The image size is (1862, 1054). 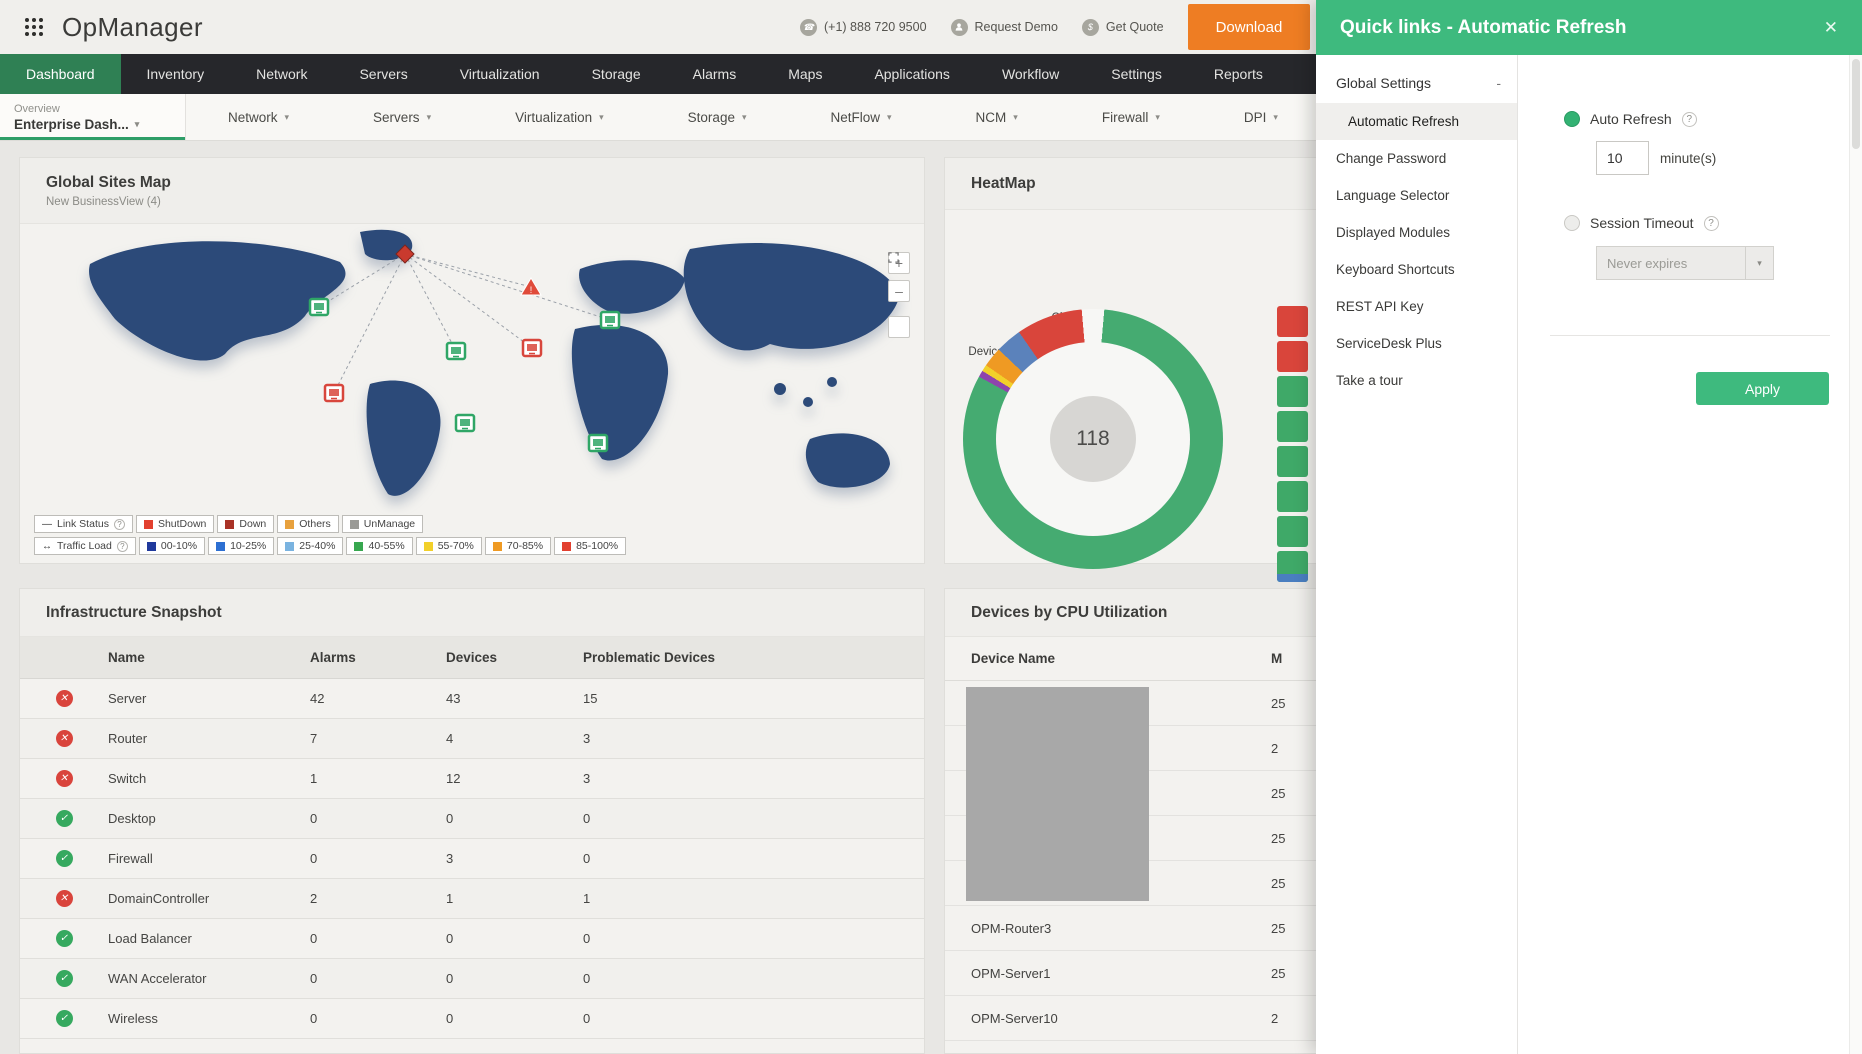 I want to click on devices-count: 12, so click(x=453, y=778).